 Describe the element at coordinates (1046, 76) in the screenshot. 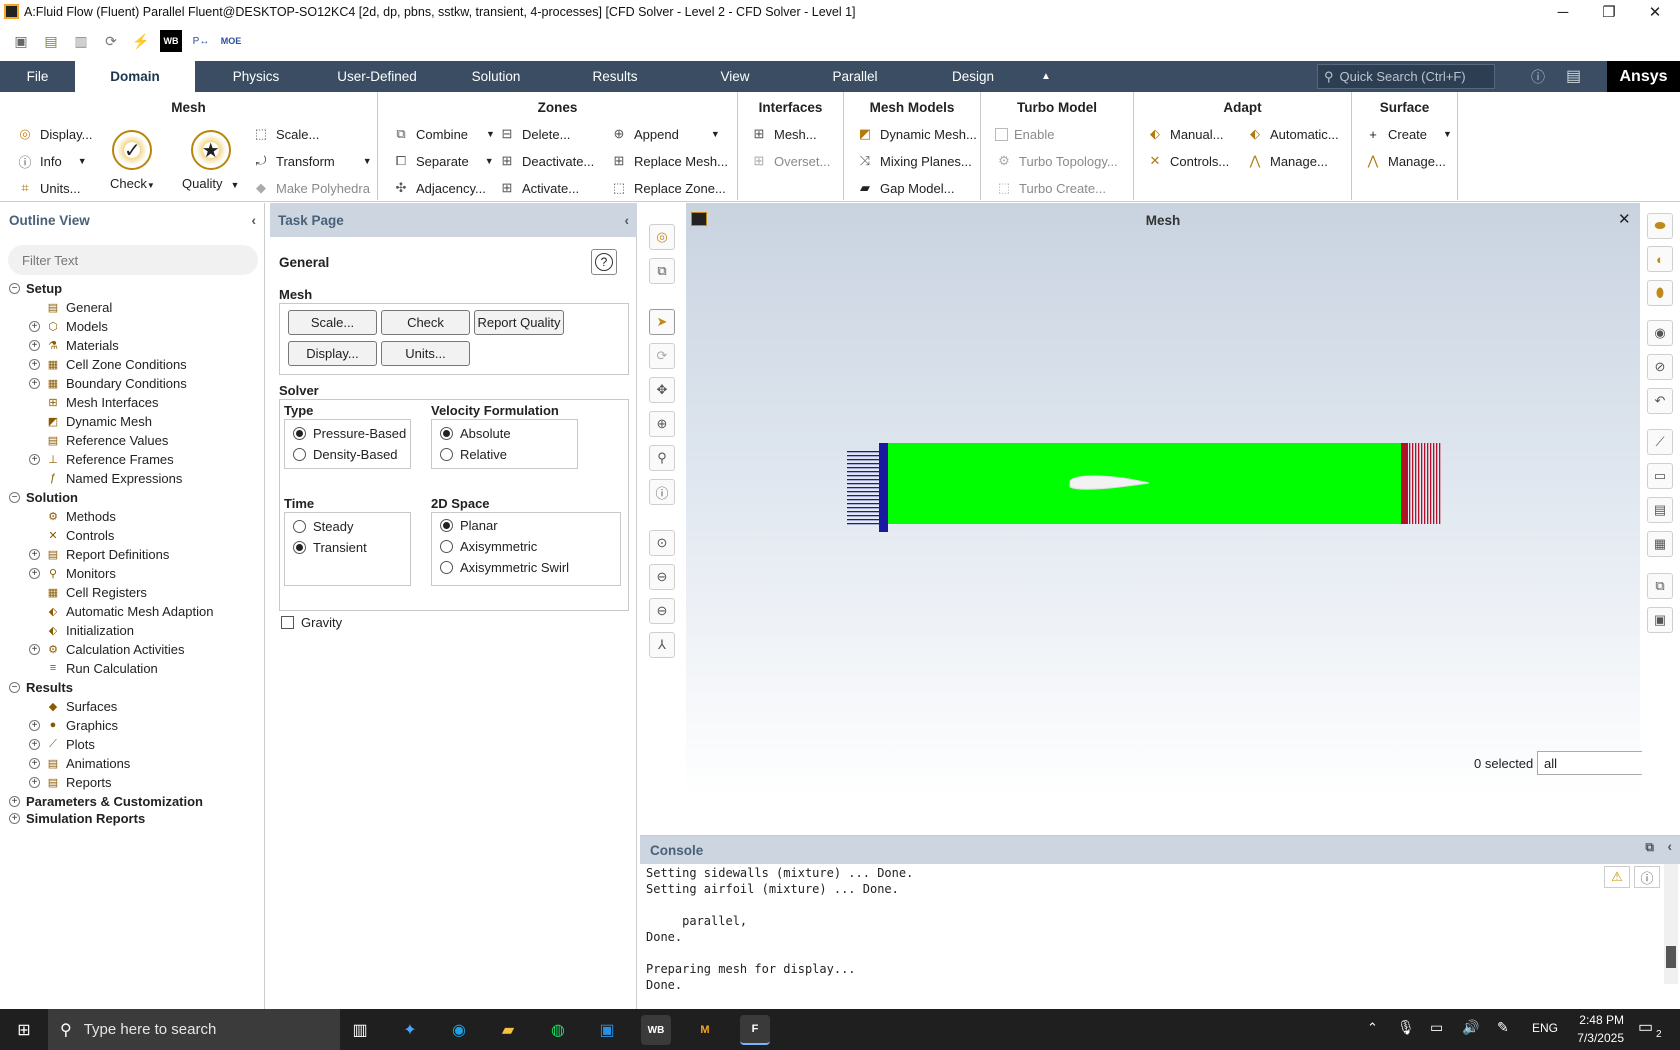

I see `collapse-ribbon-icon: ▲` at that location.